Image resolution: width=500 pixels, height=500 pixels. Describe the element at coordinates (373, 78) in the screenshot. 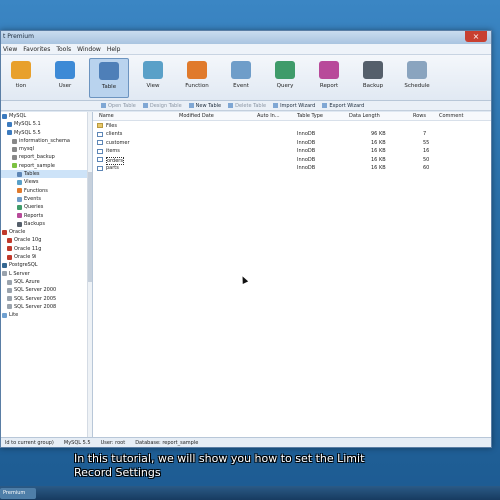

I see `toolbar-backup-button: Backup` at that location.